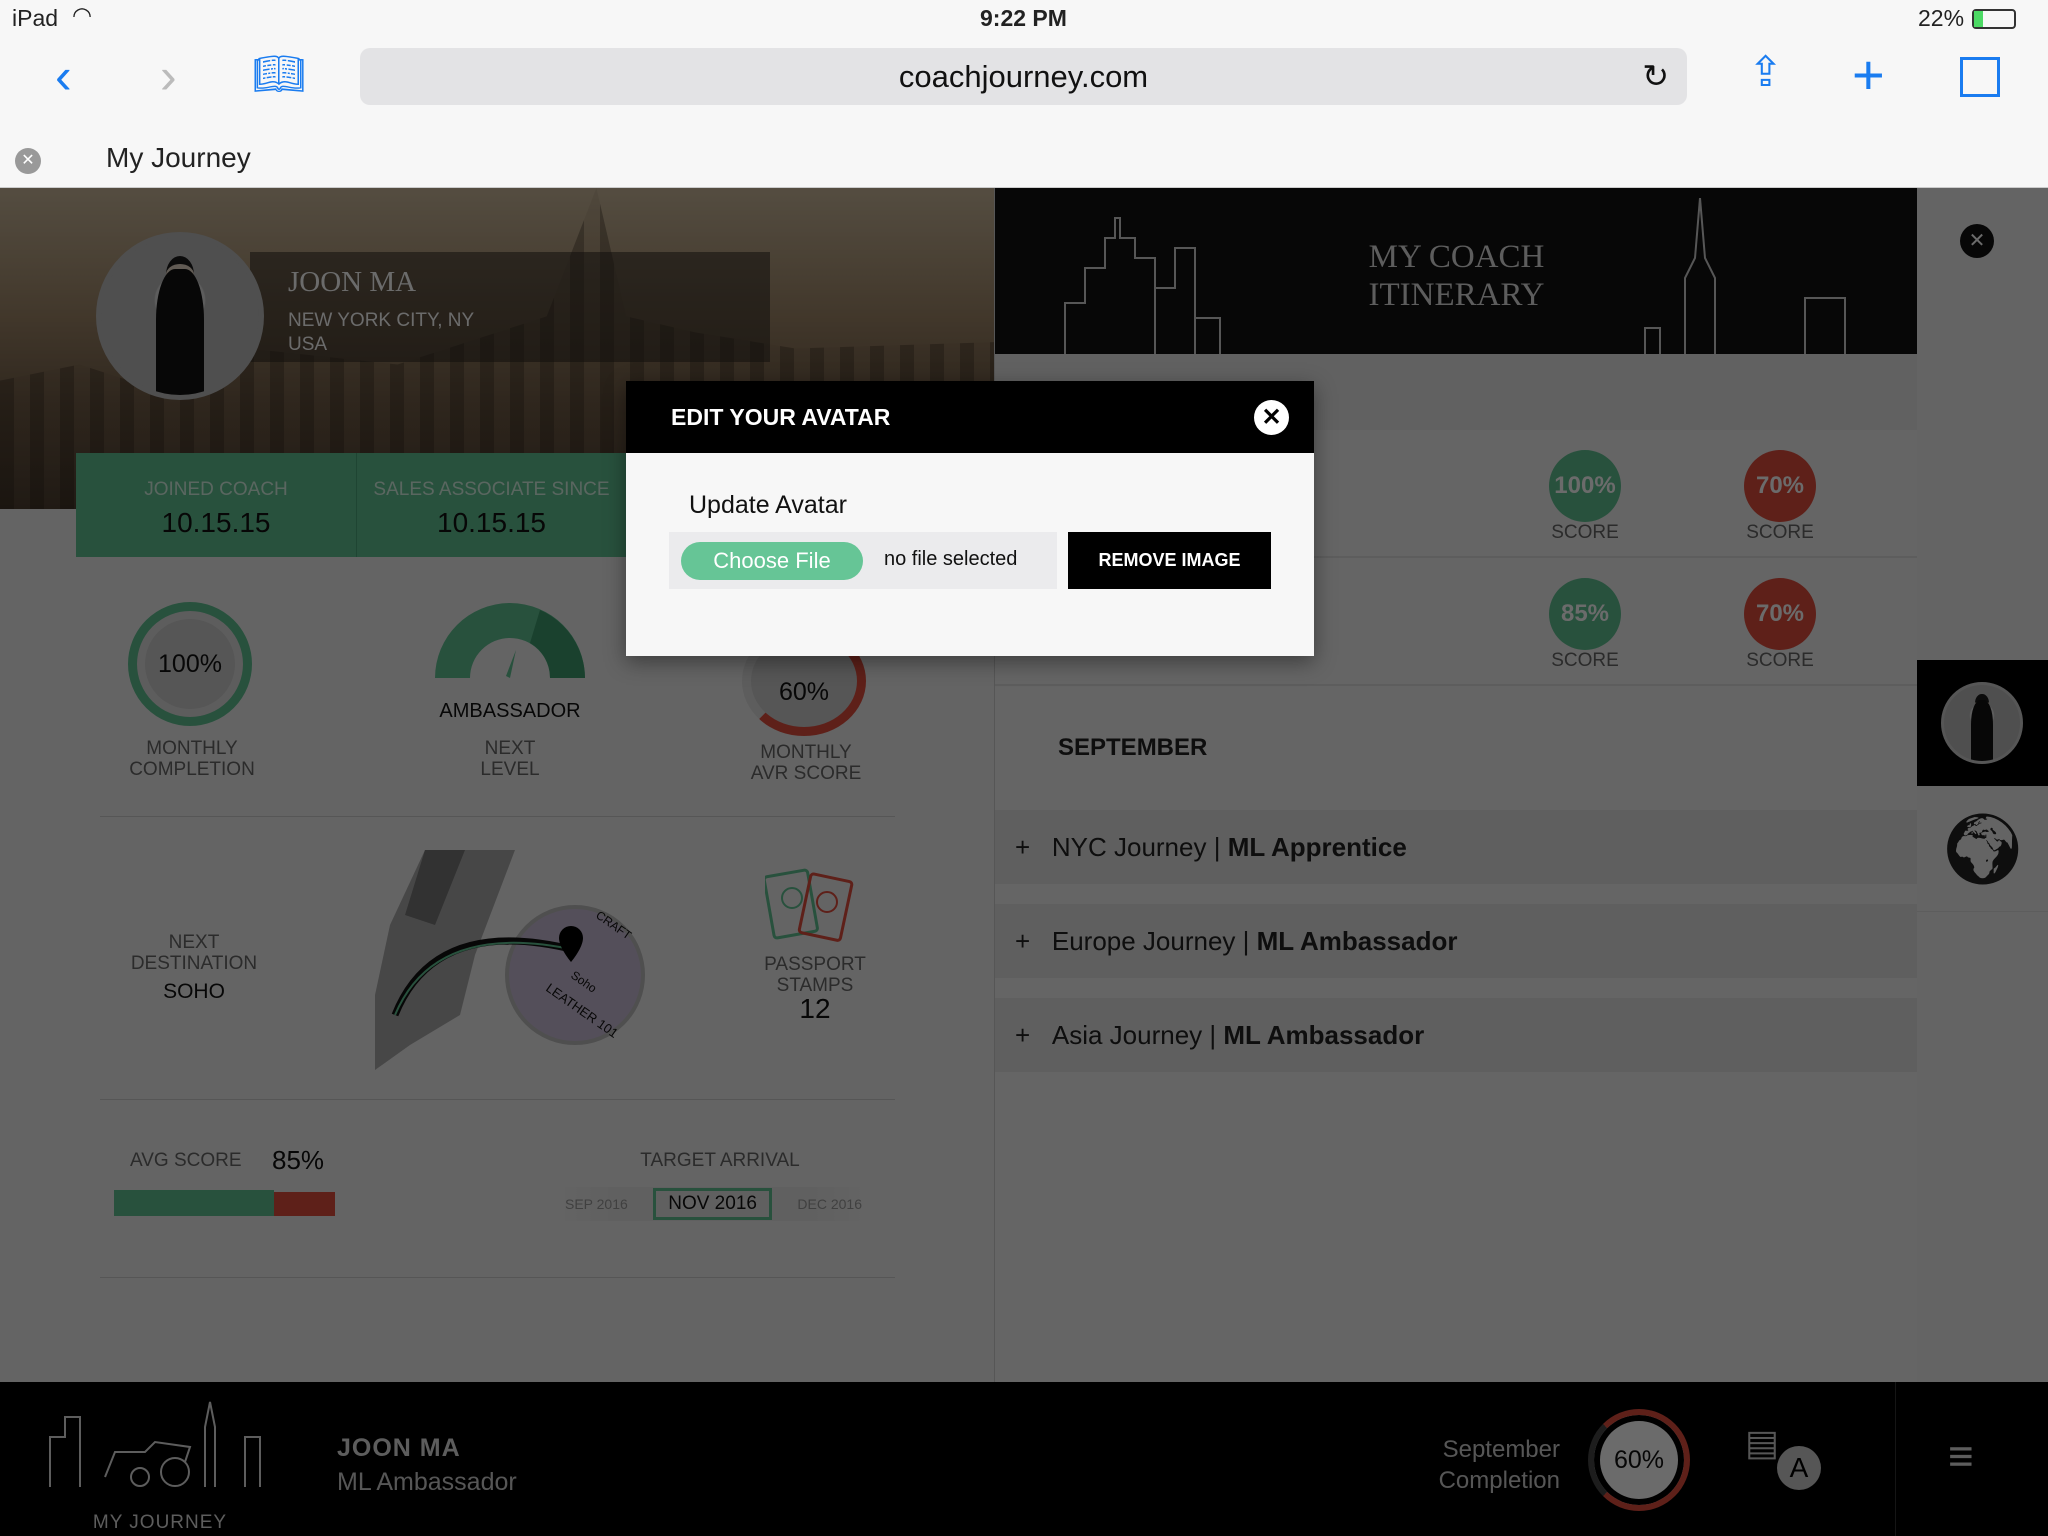  I want to click on avatar, so click(1982, 723).